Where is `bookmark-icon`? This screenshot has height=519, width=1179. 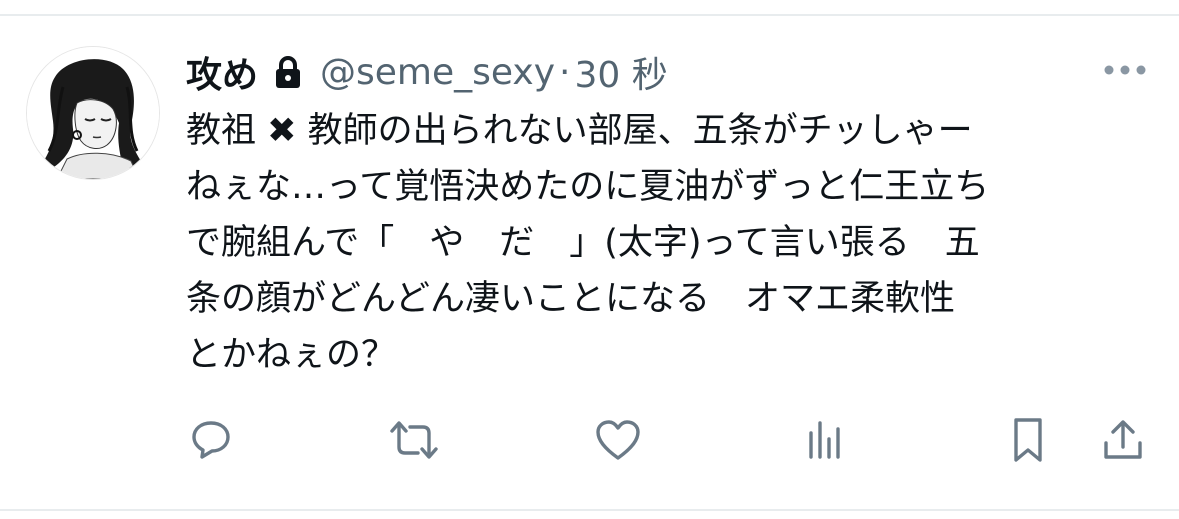
bookmark-icon is located at coordinates (1028, 440).